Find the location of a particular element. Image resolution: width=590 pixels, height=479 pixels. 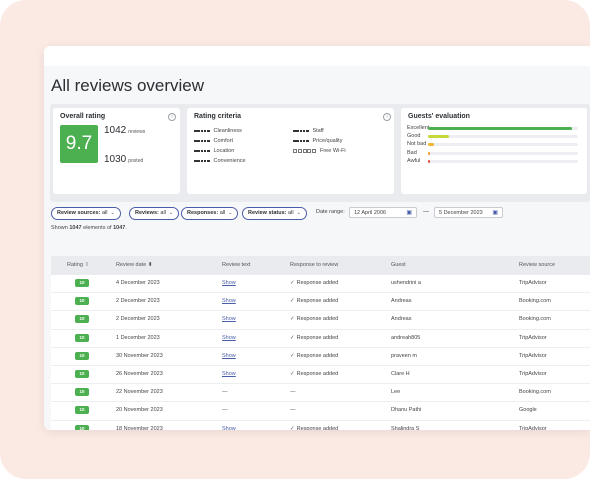

review-date-cell: 30 November 2023 is located at coordinates (139, 355).